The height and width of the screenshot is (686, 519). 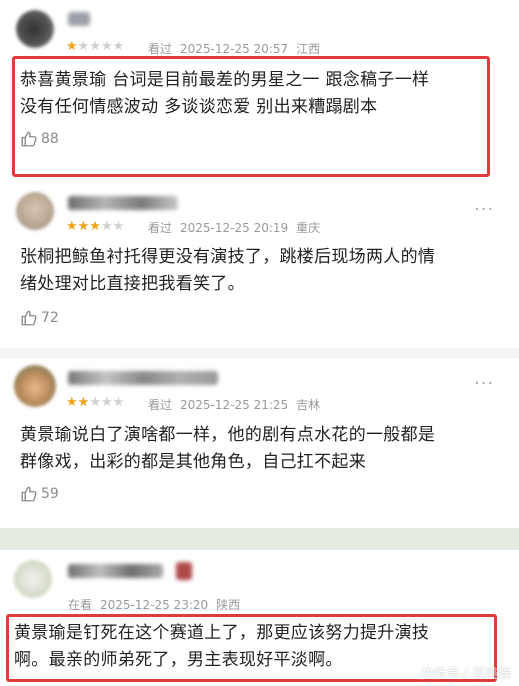 What do you see at coordinates (228, 435) in the screenshot?
I see `review-text-line: 黄景瑜说白了演啥都一样，他的剧有点水花的一般都是` at bounding box center [228, 435].